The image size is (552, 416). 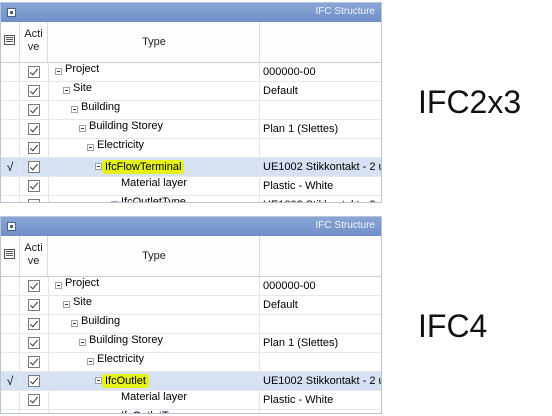 What do you see at coordinates (154, 305) in the screenshot?
I see `type-cell: Site` at bounding box center [154, 305].